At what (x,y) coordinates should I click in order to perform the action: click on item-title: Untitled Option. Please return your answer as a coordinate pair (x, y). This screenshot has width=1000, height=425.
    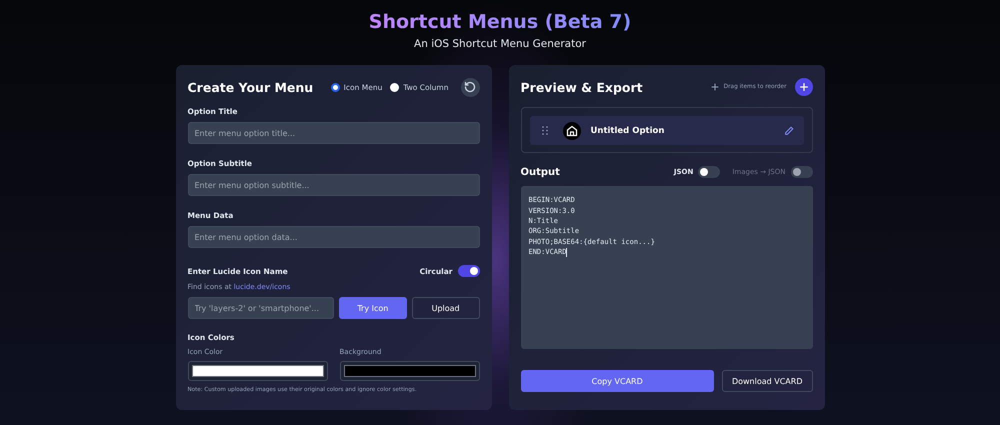
    Looking at the image, I should click on (628, 131).